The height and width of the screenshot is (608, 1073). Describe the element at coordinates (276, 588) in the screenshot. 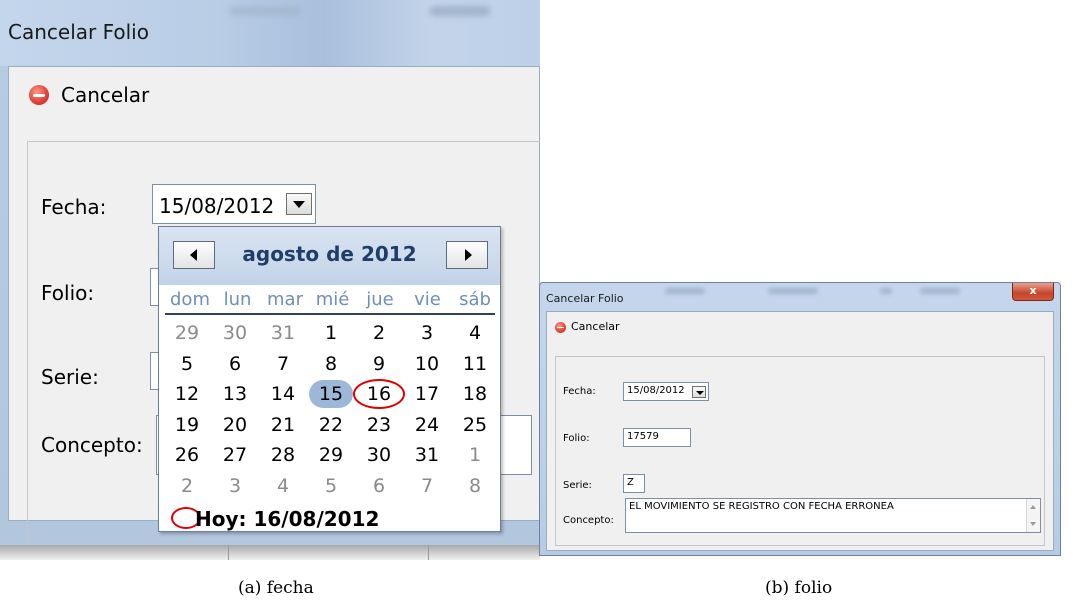

I see `caption-a: (a) fecha` at that location.